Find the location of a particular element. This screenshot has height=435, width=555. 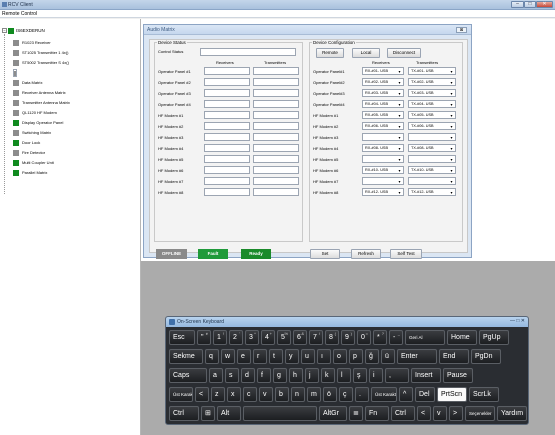

key-o: o is located at coordinates (340, 356).